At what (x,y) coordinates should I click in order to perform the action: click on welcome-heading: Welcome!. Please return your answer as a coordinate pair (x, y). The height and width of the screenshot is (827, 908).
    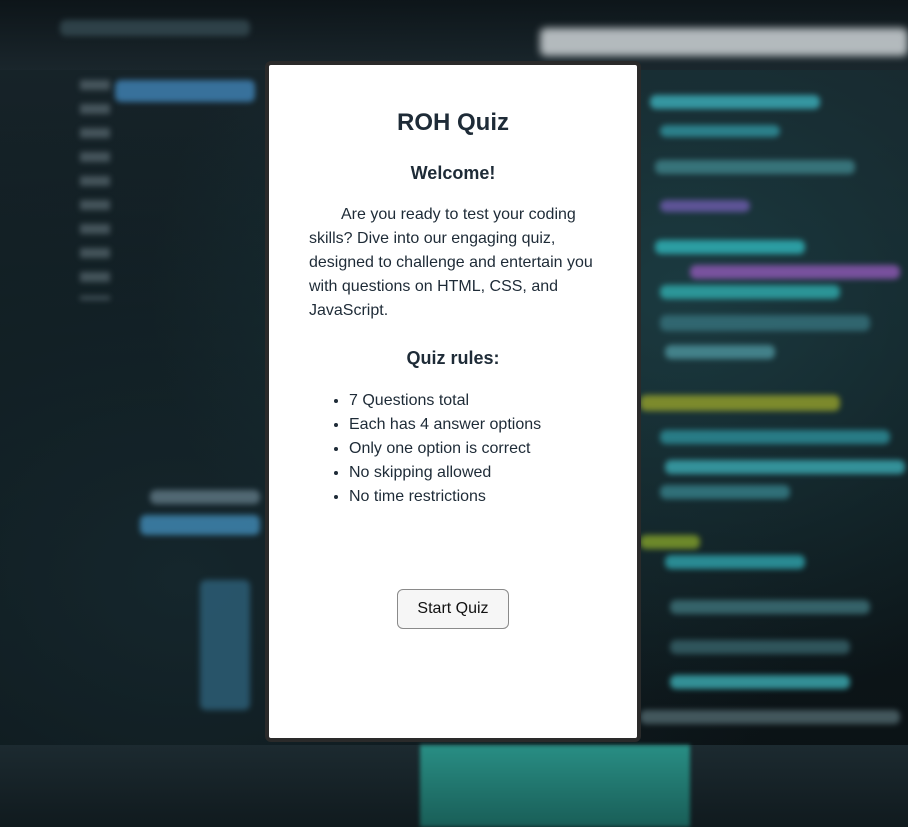
    Looking at the image, I should click on (453, 173).